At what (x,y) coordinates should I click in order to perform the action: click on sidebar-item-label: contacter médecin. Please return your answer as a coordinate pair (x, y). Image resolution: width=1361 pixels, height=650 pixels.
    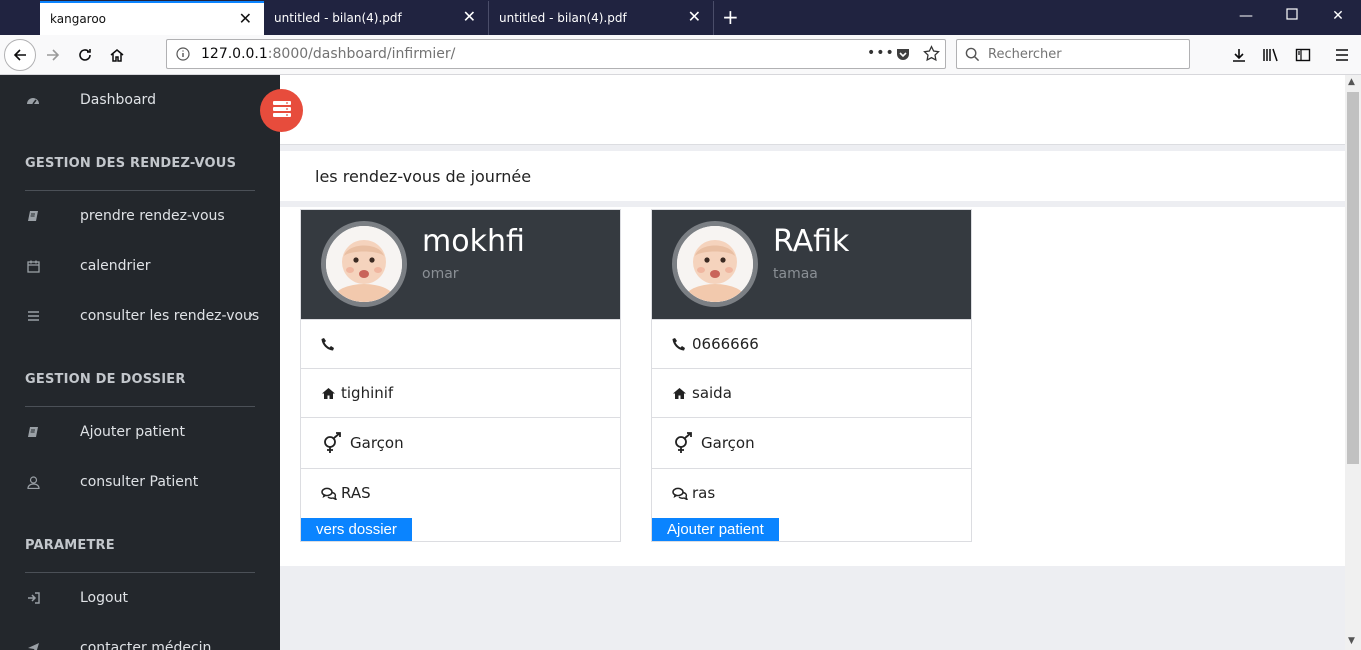
    Looking at the image, I should click on (146, 645).